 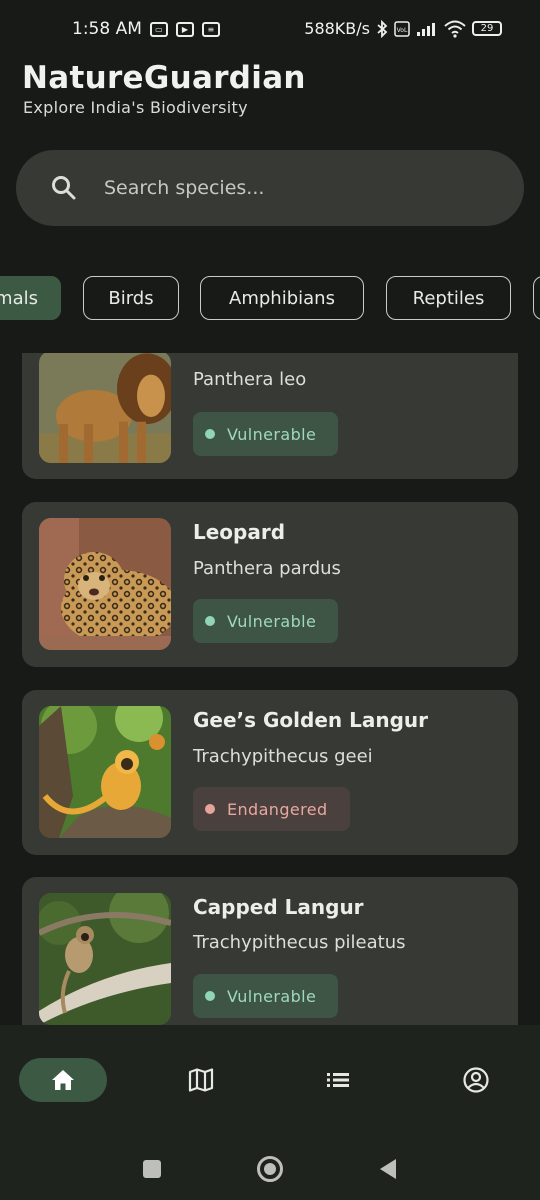 I want to click on circle-icon, so click(x=270, y=1169).